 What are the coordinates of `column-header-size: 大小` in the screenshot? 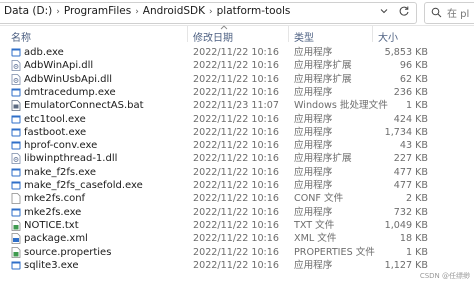 It's located at (388, 36).